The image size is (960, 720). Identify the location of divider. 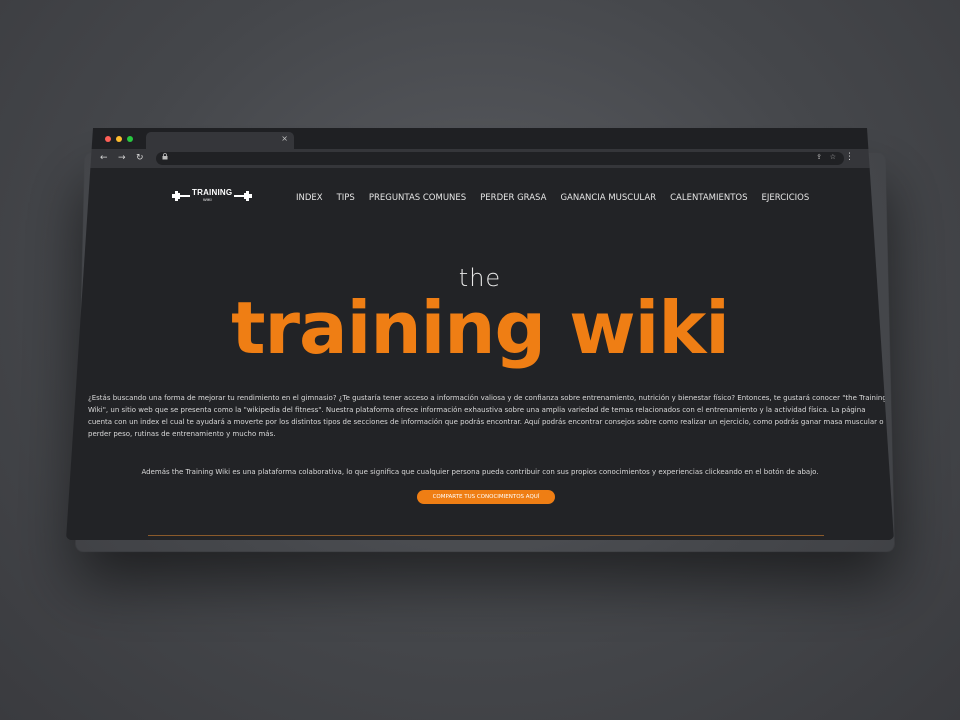
(486, 535).